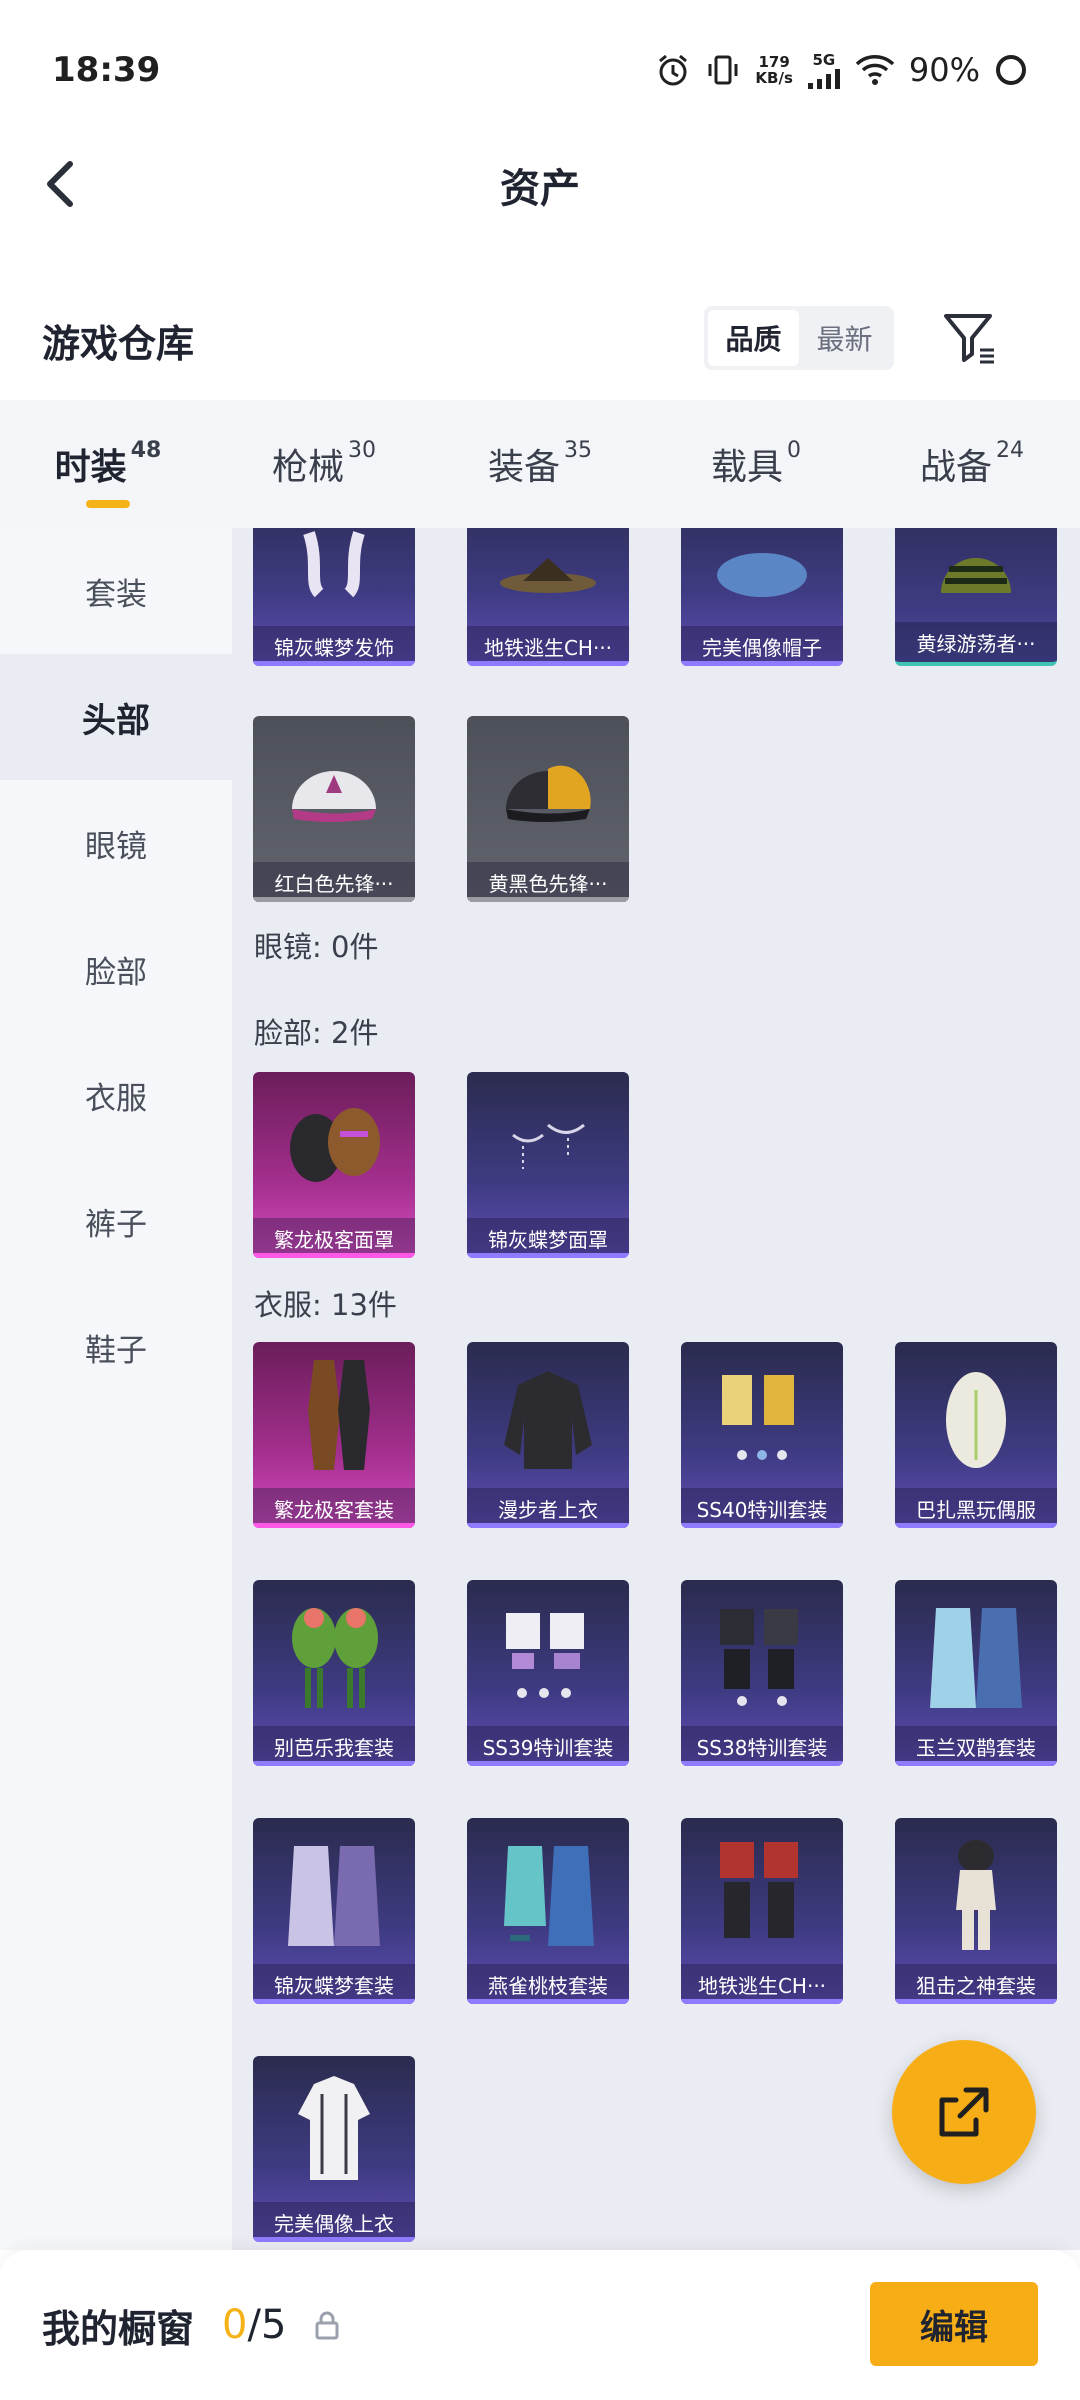 This screenshot has height=2400, width=1080. Describe the element at coordinates (334, 809) in the screenshot. I see `item-card: 红白色先锋···` at that location.